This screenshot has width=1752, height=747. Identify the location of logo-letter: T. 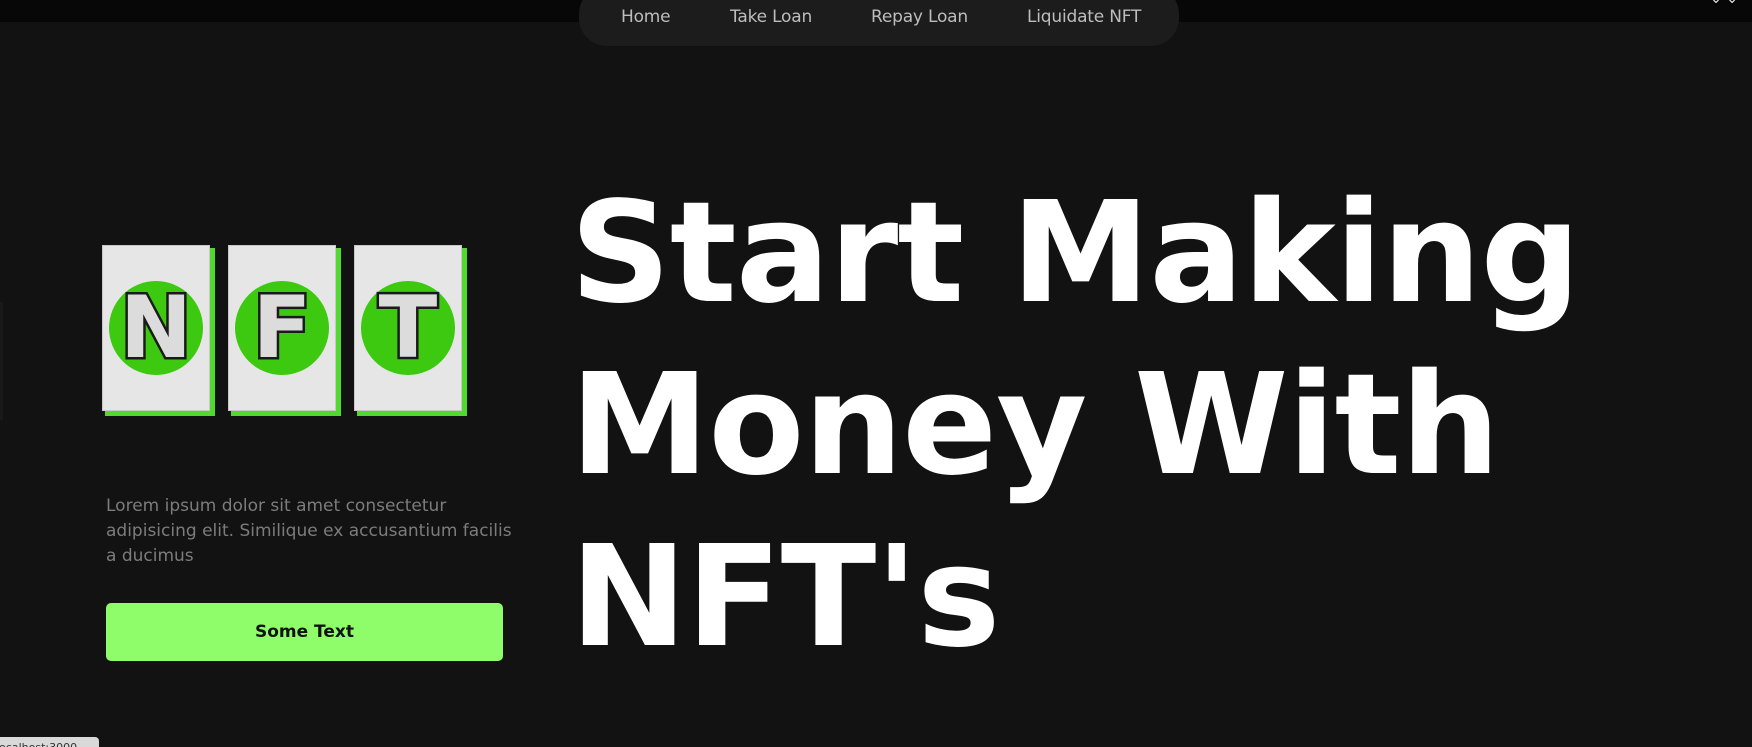
(408, 328).